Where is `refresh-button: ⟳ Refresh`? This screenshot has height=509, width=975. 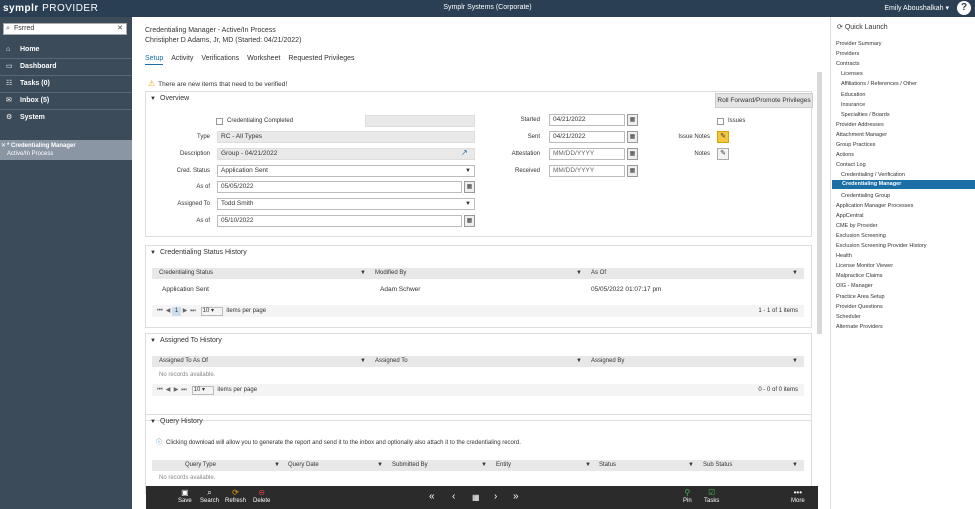 refresh-button: ⟳ Refresh is located at coordinates (235, 496).